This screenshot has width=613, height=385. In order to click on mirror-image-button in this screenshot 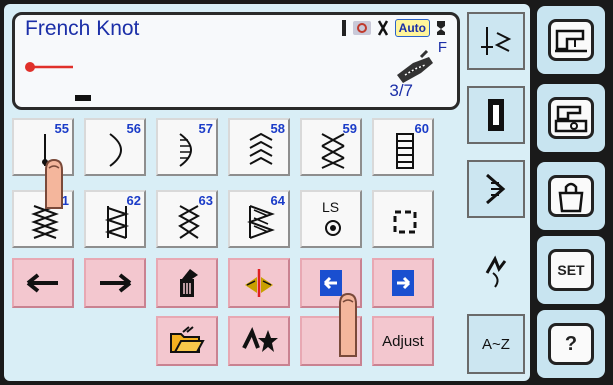, I will do `click(259, 283)`.